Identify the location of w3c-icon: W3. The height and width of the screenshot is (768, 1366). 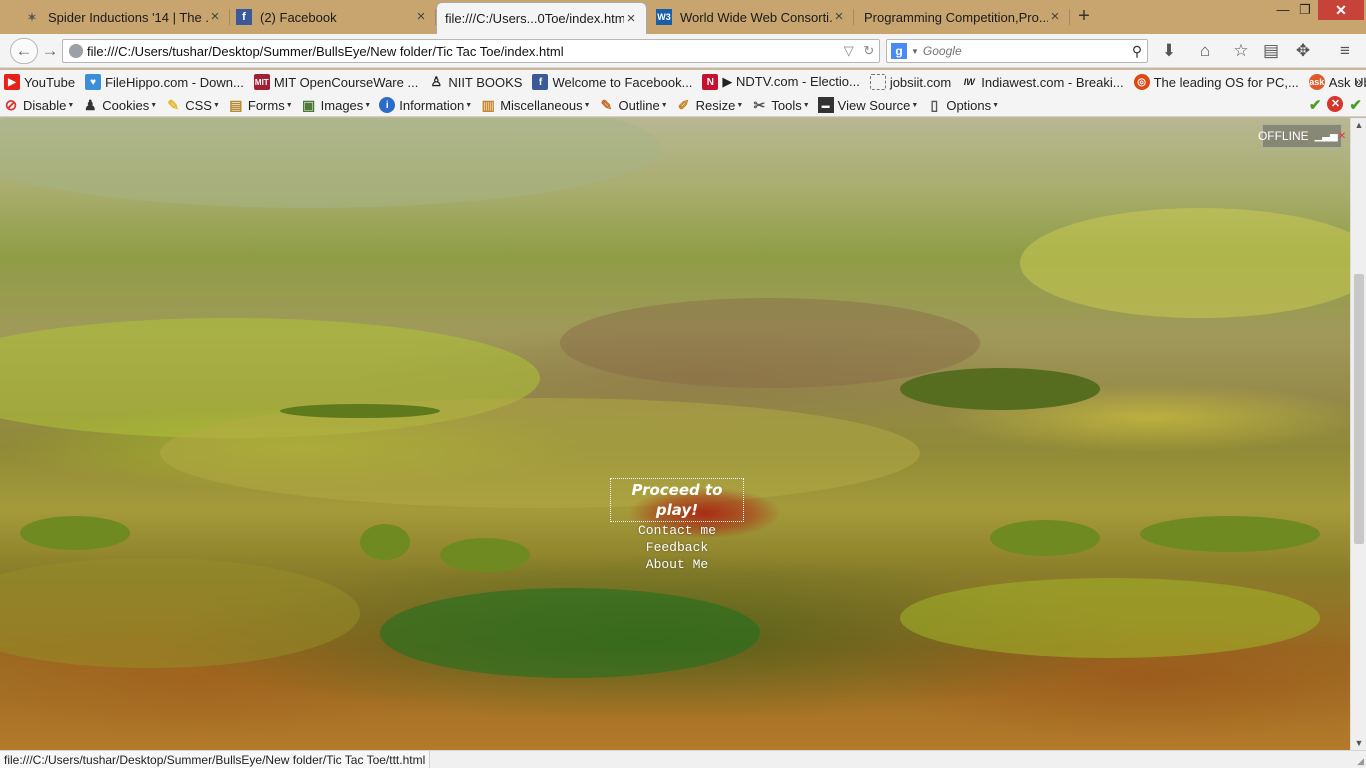
(664, 17).